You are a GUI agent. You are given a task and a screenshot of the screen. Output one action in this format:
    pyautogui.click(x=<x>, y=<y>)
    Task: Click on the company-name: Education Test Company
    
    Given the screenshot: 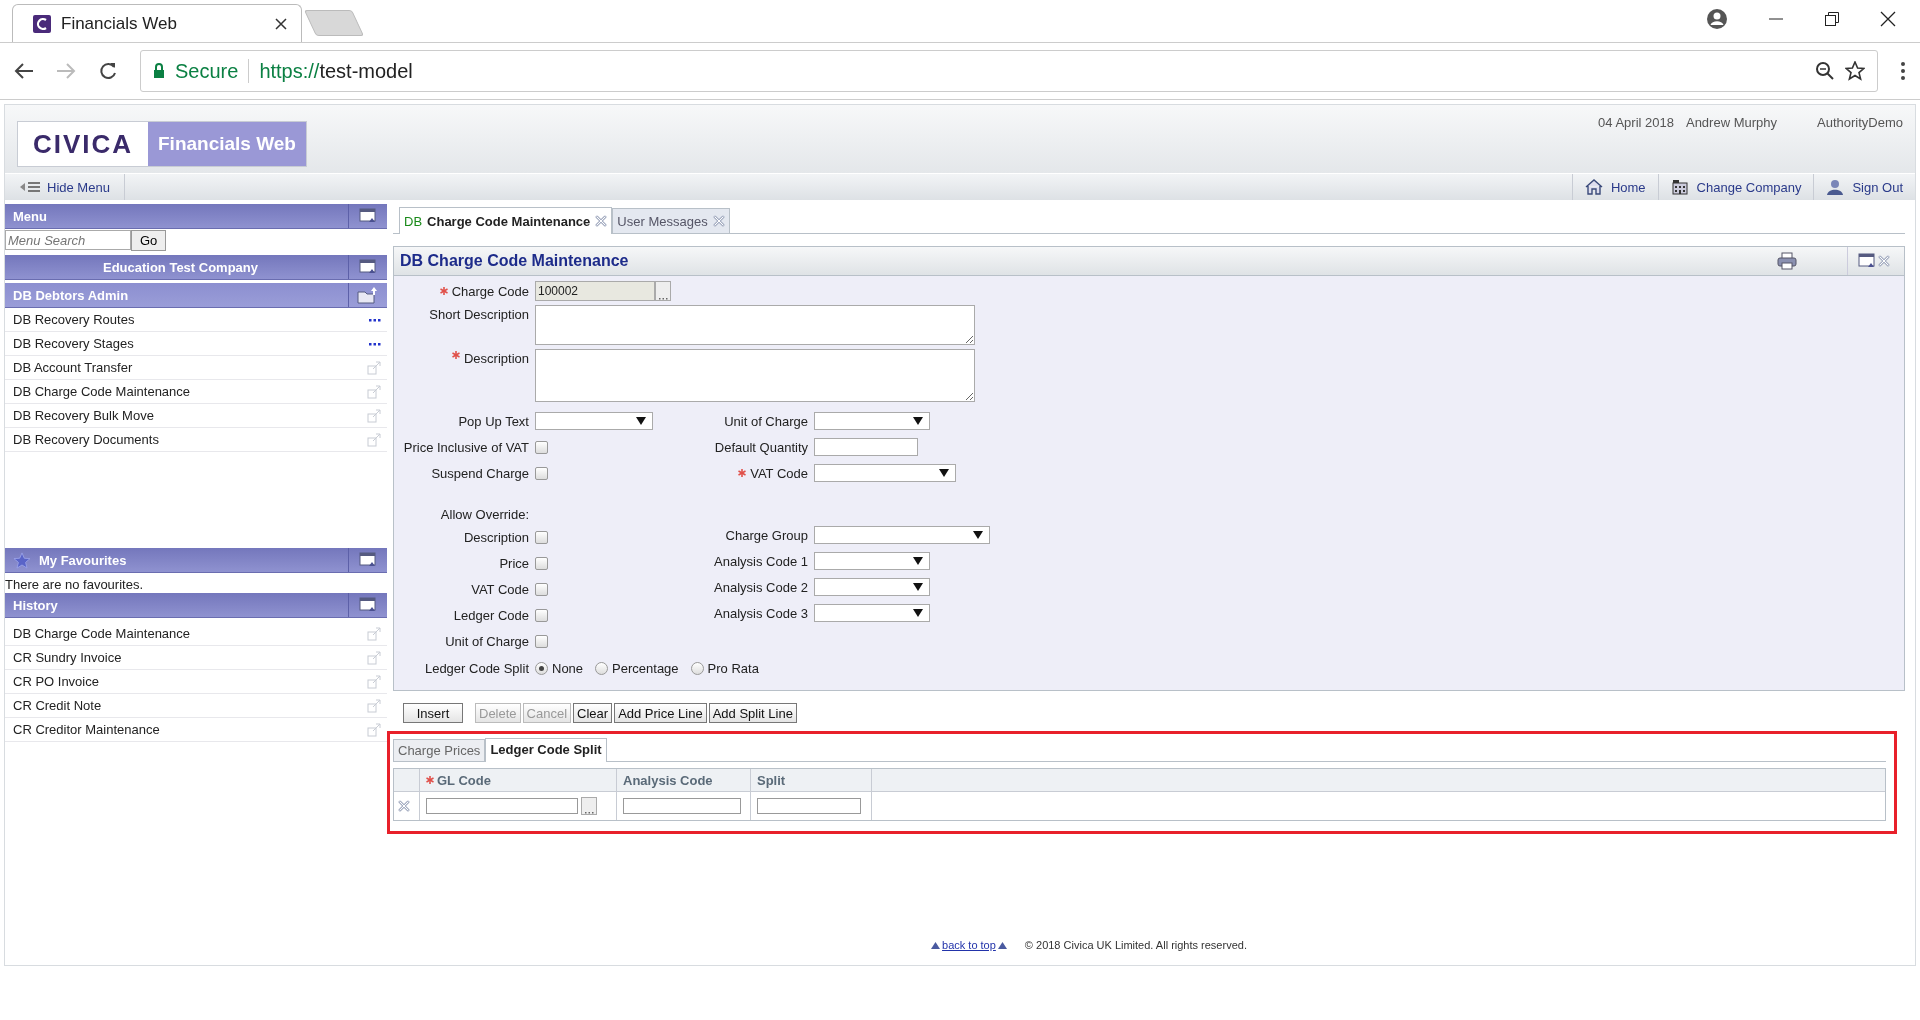 What is the action you would take?
    pyautogui.click(x=180, y=267)
    